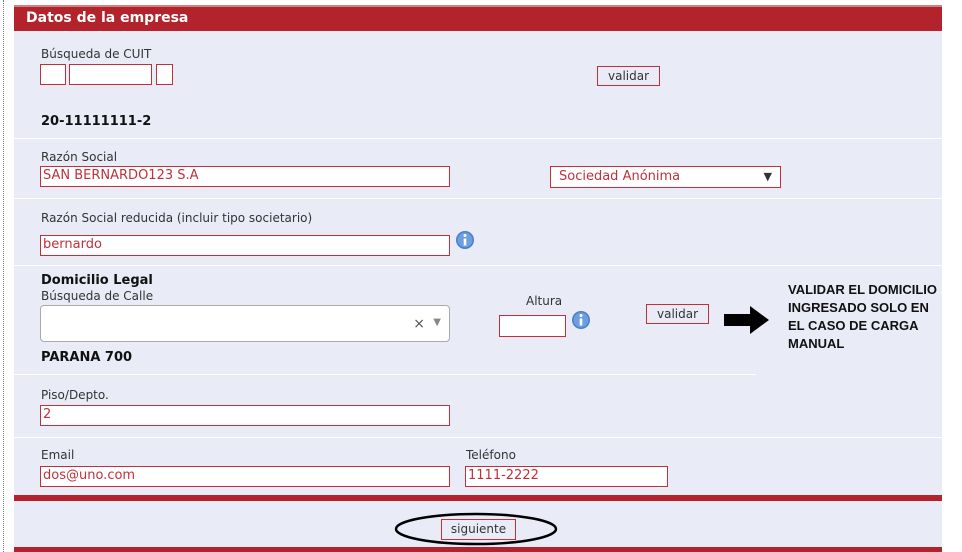 Image resolution: width=962 pixels, height=552 pixels. Describe the element at coordinates (491, 455) in the screenshot. I see `phone-label: Teléfono` at that location.